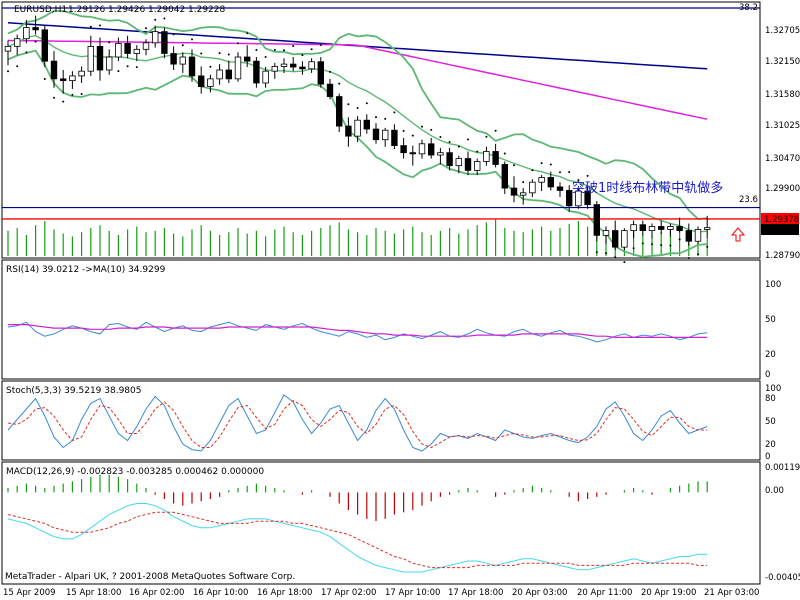 Image resolution: width=800 pixels, height=600 pixels. I want to click on stoch-main-line, so click(357, 423).